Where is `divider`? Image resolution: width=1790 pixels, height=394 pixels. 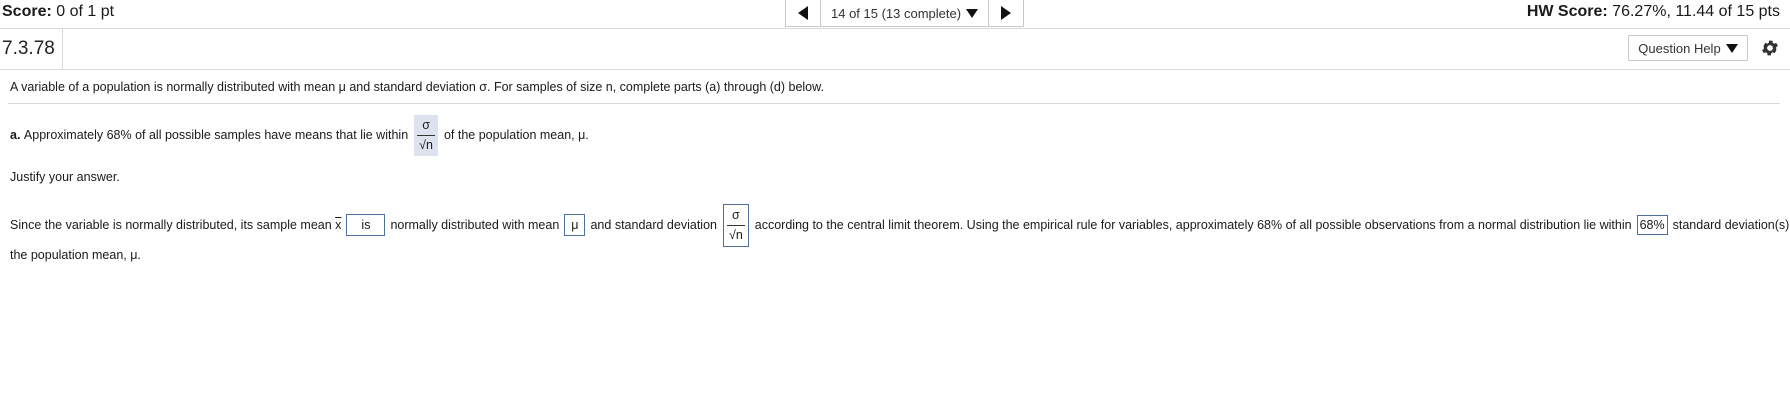
divider is located at coordinates (894, 103).